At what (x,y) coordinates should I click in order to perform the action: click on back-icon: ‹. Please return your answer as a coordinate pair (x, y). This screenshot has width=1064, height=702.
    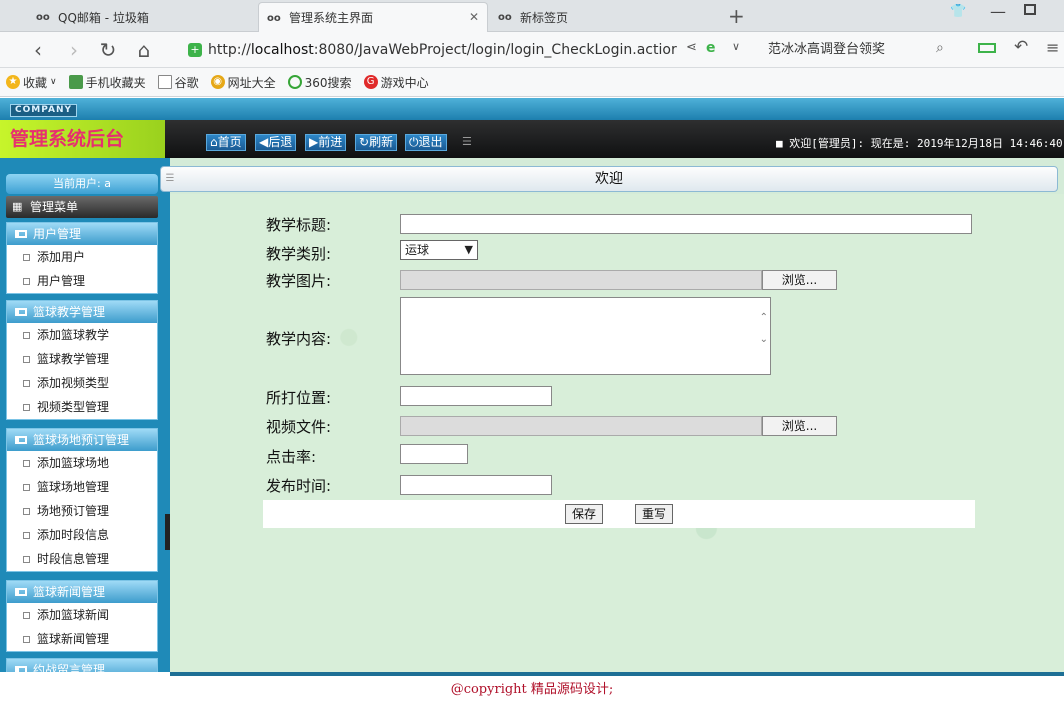
    Looking at the image, I should click on (38, 50).